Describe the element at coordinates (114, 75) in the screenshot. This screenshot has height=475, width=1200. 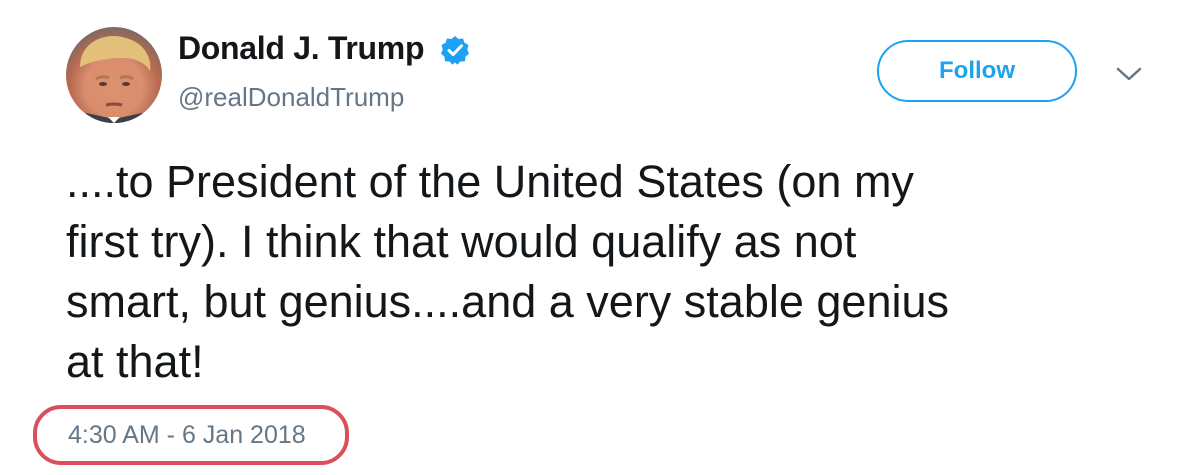
I see `avatar` at that location.